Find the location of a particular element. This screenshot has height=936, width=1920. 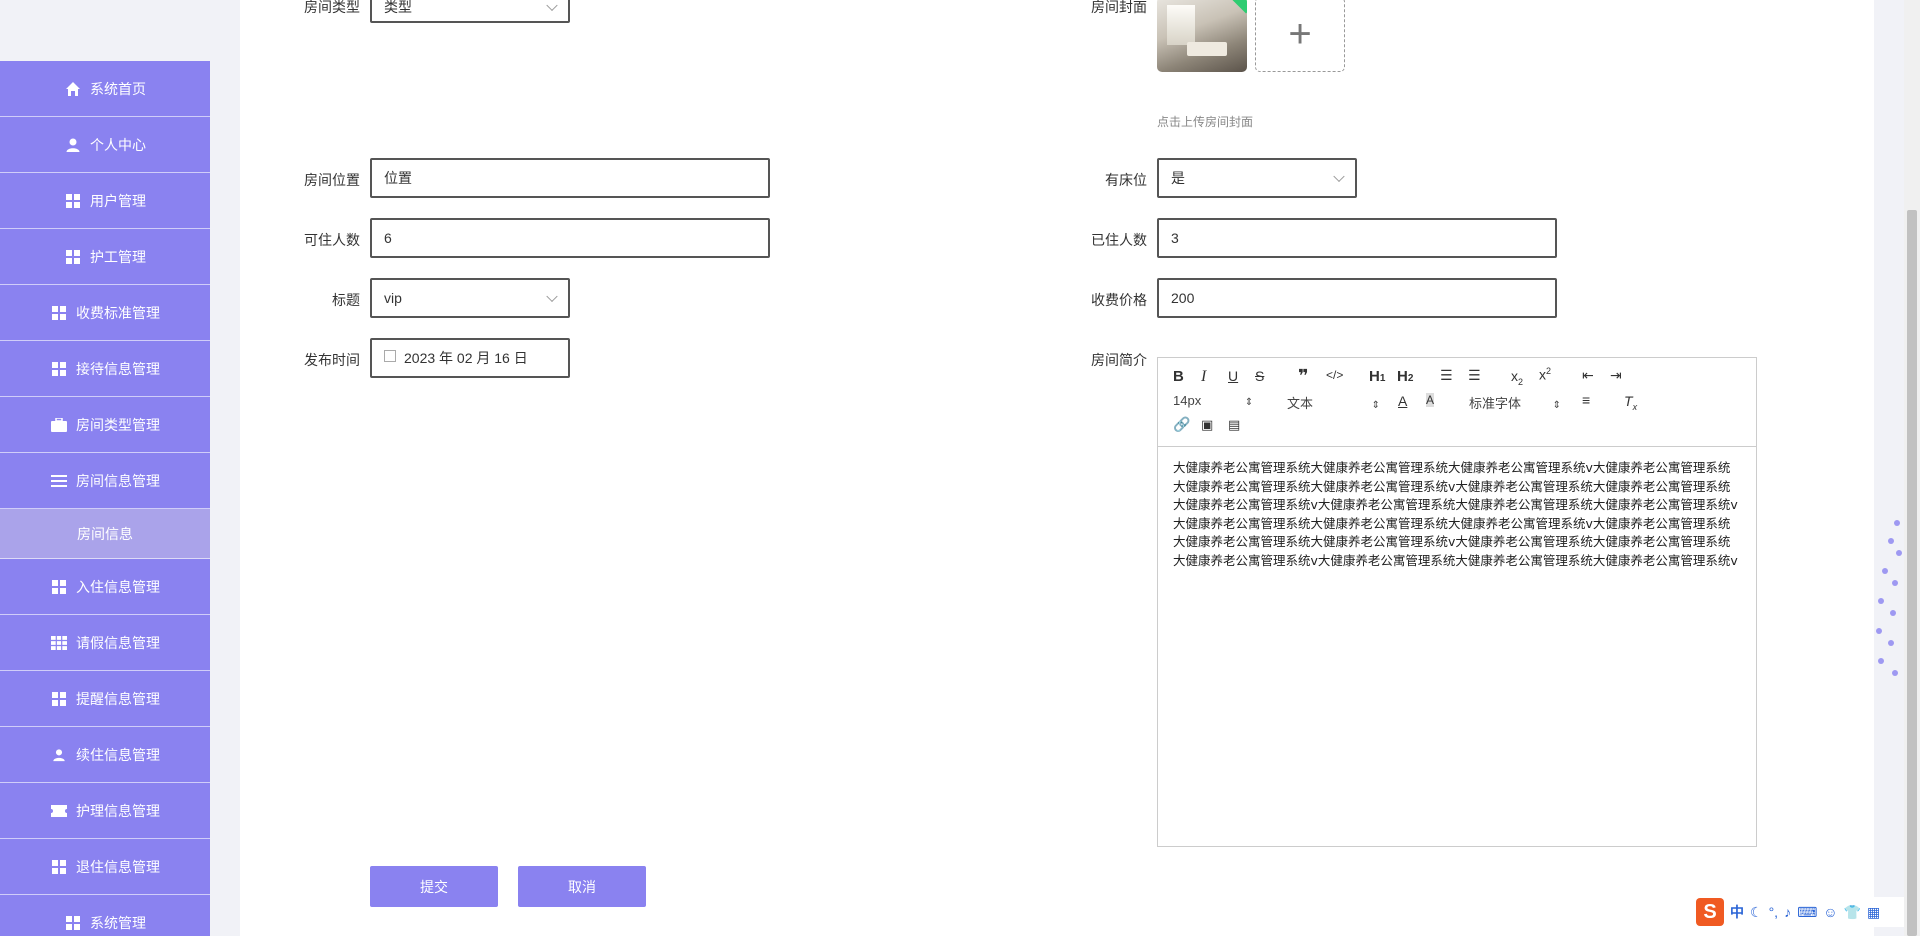

sidebar-item-leave: 请假信息管理 is located at coordinates (105, 643).